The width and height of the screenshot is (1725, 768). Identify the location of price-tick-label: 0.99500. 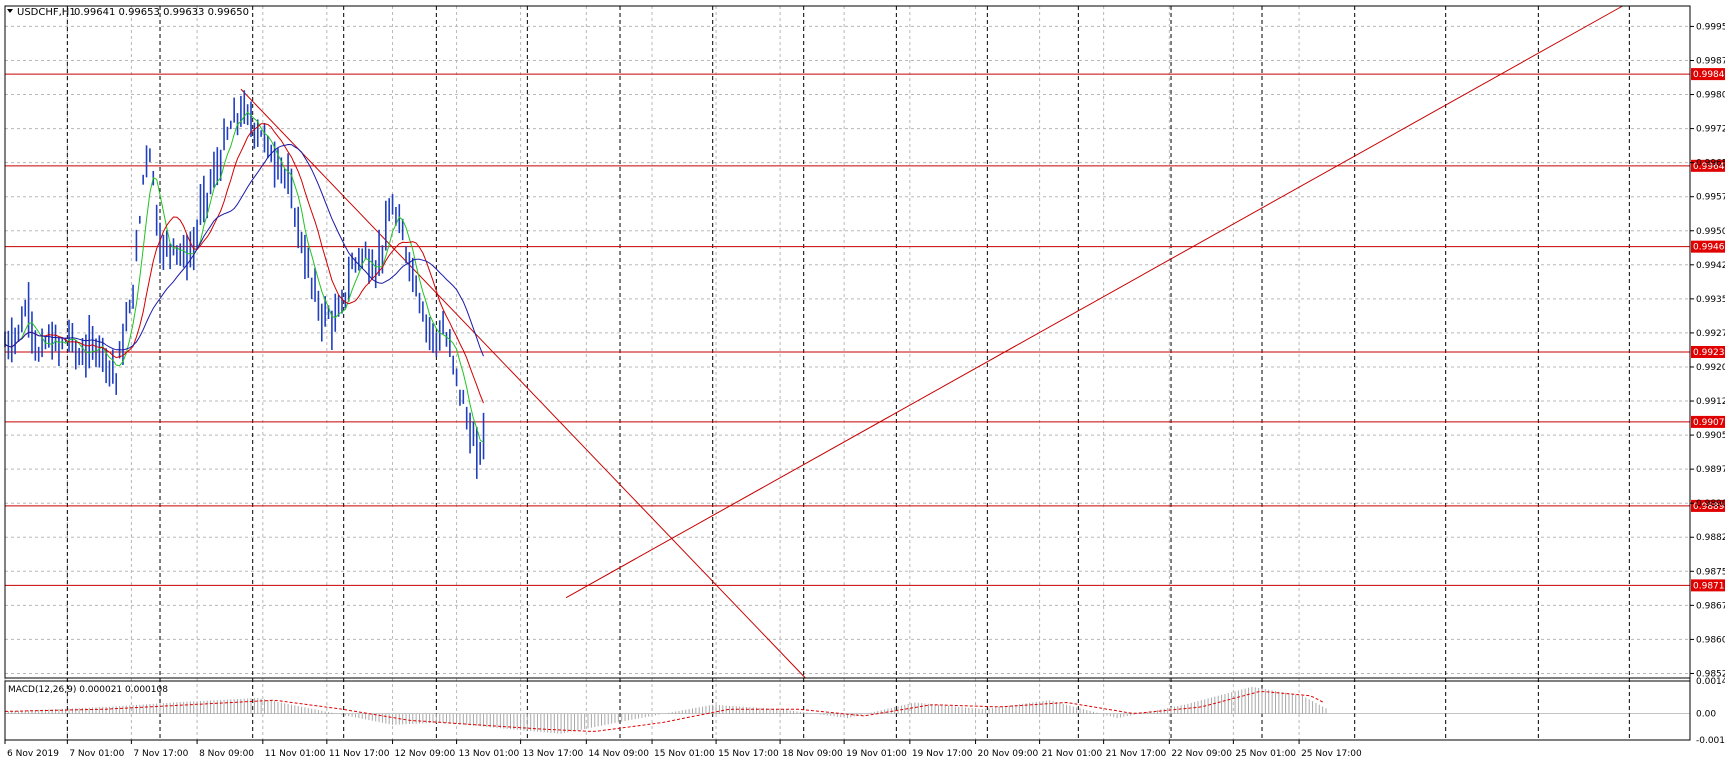
(1710, 232).